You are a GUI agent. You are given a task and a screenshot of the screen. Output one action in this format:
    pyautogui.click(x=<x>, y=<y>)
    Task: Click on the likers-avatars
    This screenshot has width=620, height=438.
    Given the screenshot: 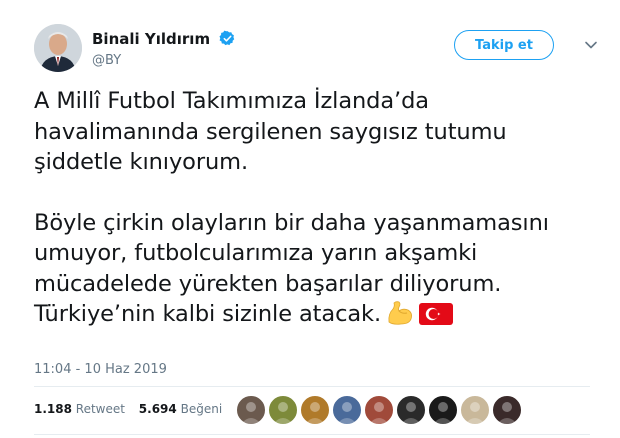 What is the action you would take?
    pyautogui.click(x=380, y=410)
    